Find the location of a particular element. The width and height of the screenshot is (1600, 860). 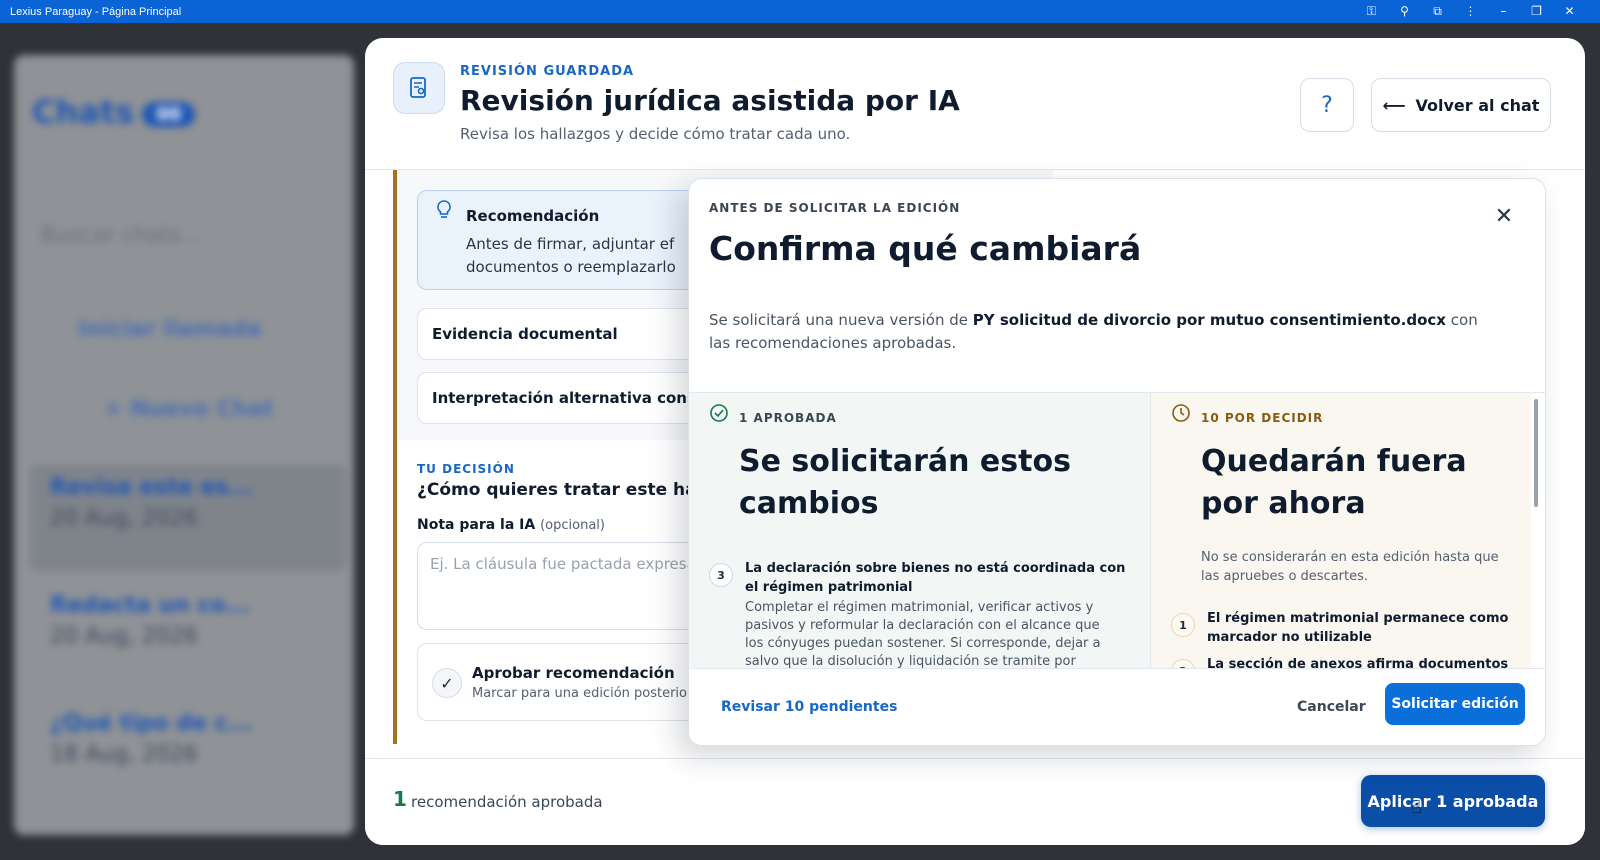

dialog-kicker: ANTES DE SOLICITAR LA EDICIÓN is located at coordinates (835, 208).